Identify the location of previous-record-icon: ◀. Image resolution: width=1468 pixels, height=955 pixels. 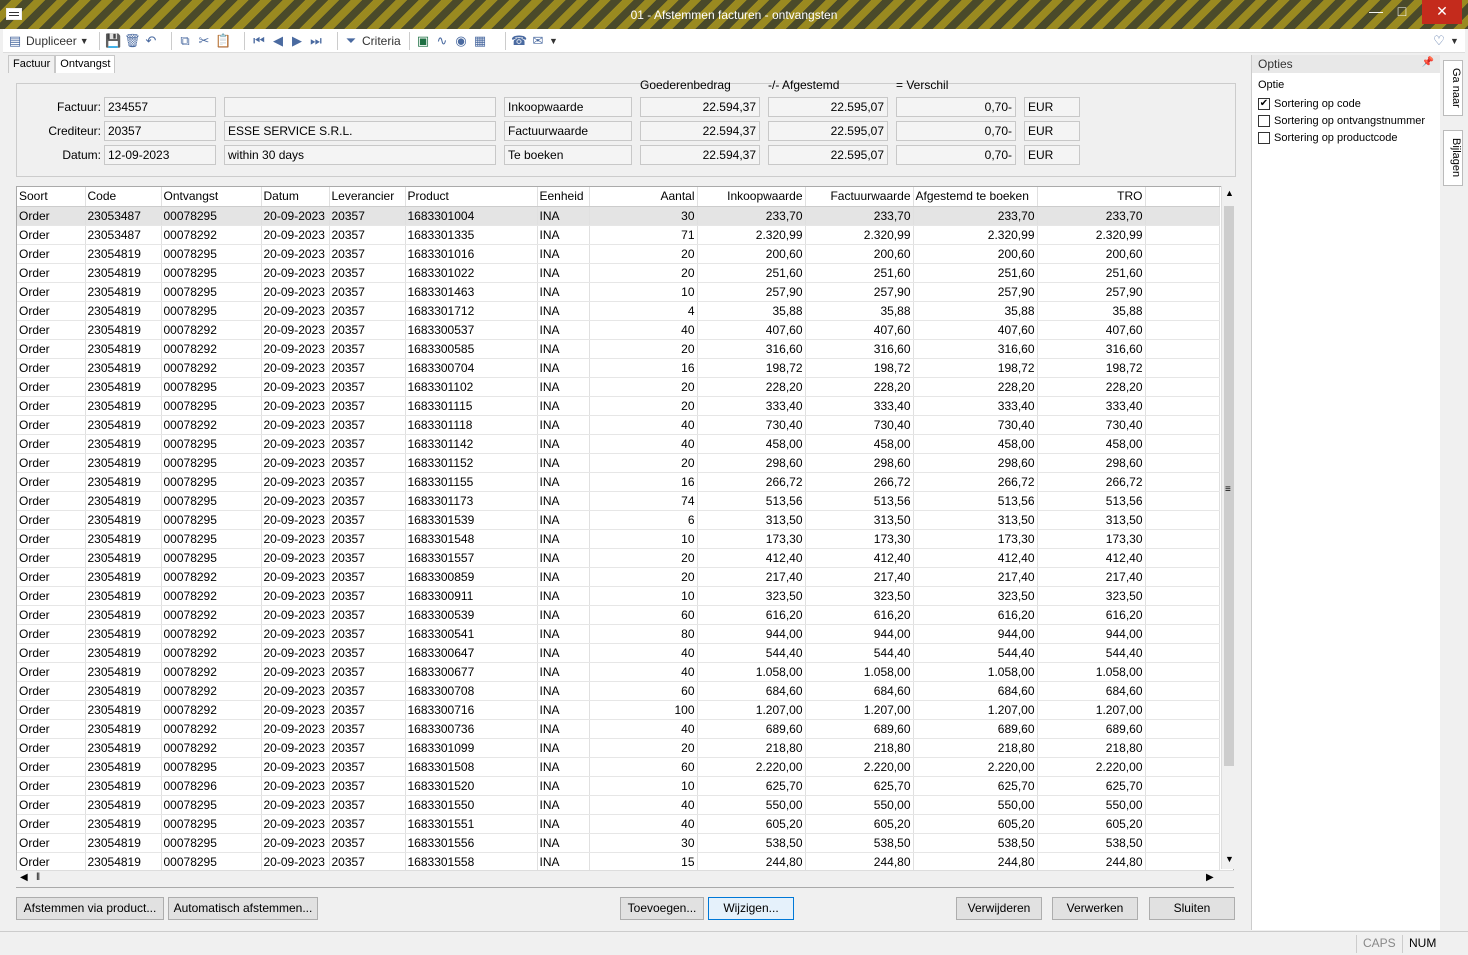
(278, 41).